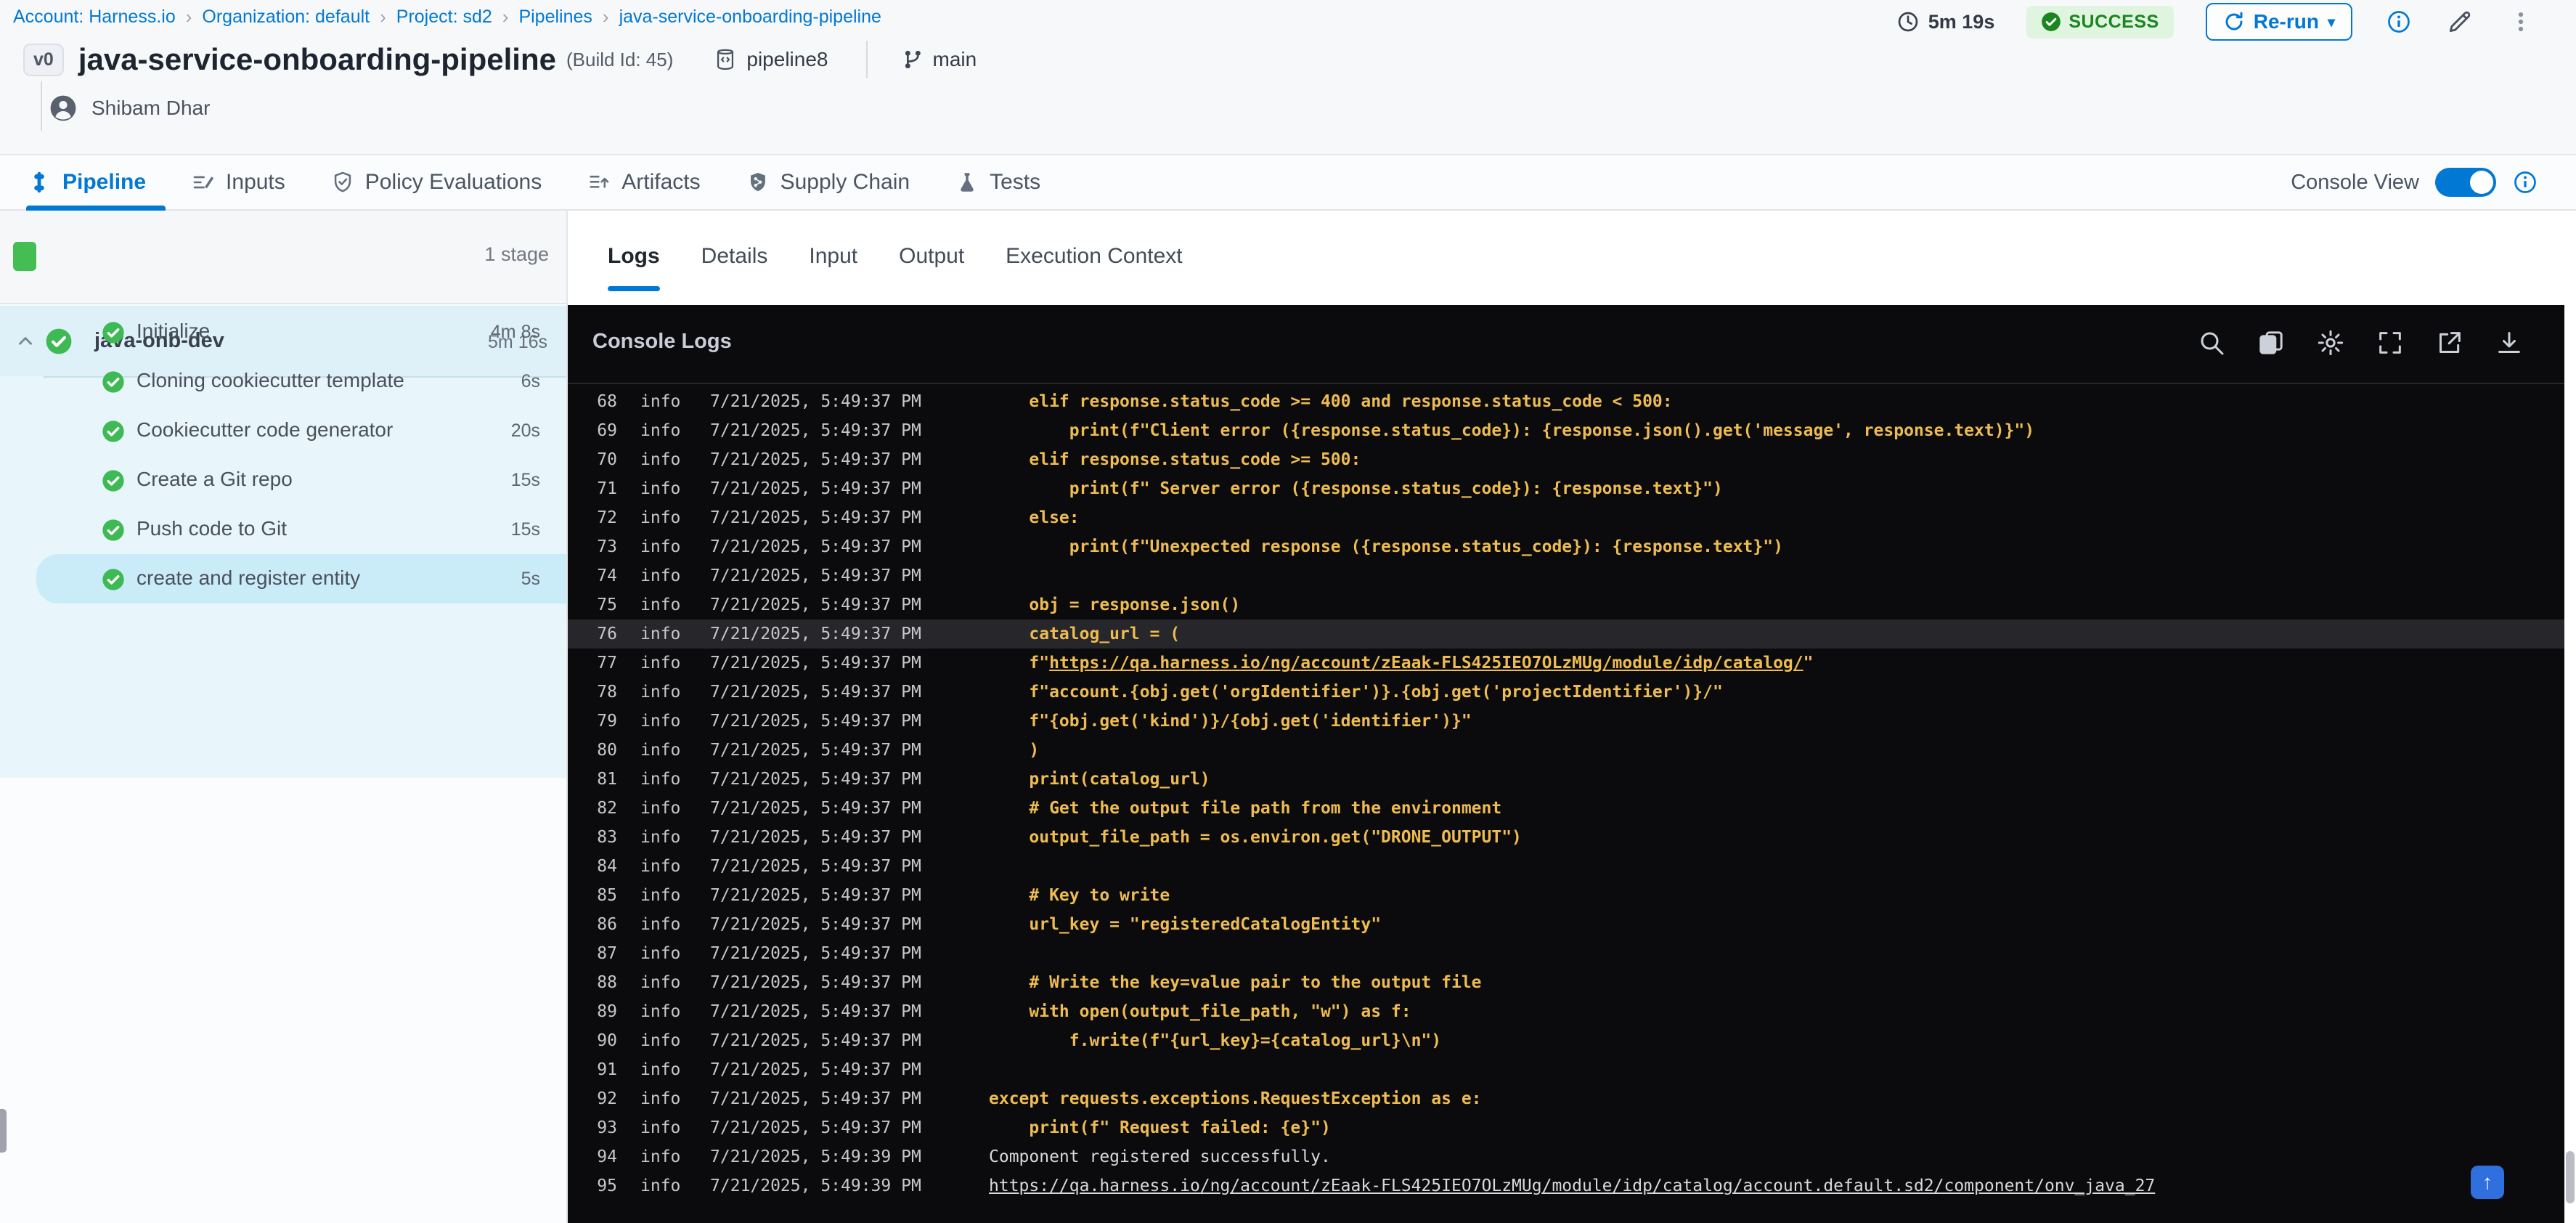  I want to click on fullscreen-icon, so click(2390, 342).